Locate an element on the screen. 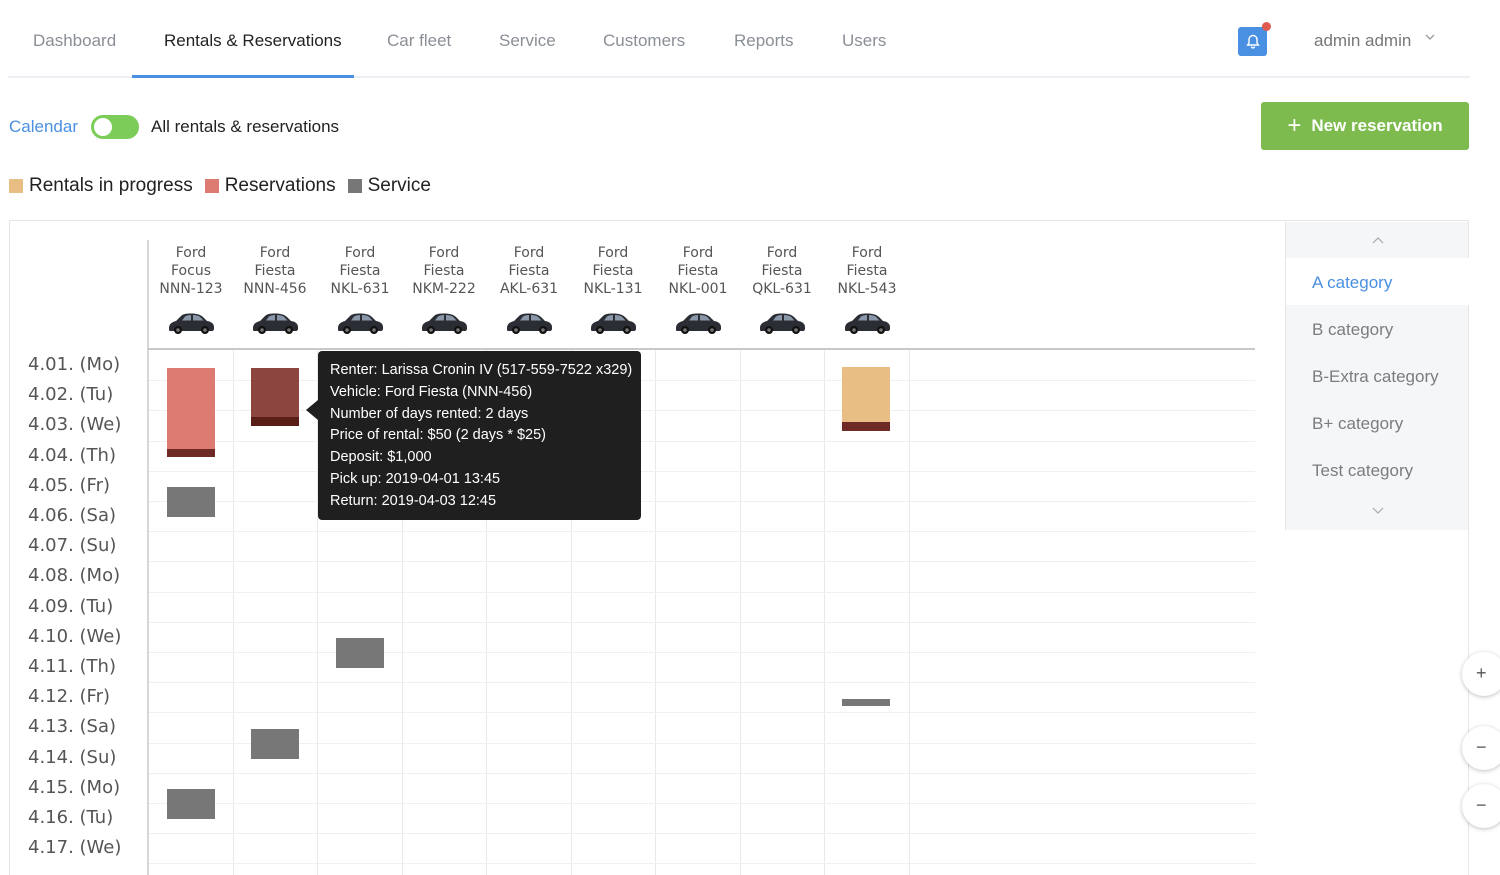  day-label: 4.03. (We) is located at coordinates (75, 425).